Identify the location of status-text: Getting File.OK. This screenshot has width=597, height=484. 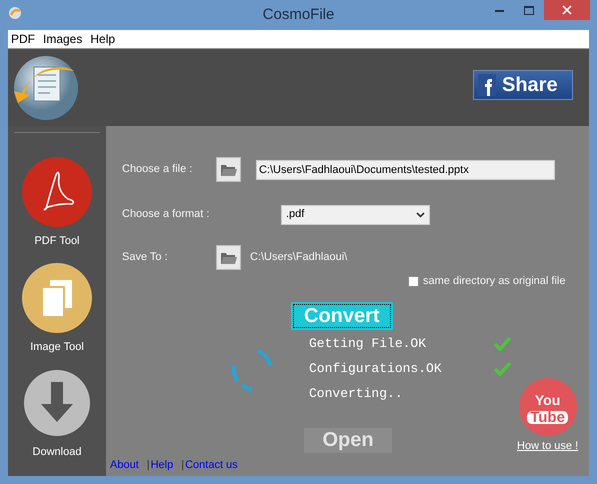
(368, 343).